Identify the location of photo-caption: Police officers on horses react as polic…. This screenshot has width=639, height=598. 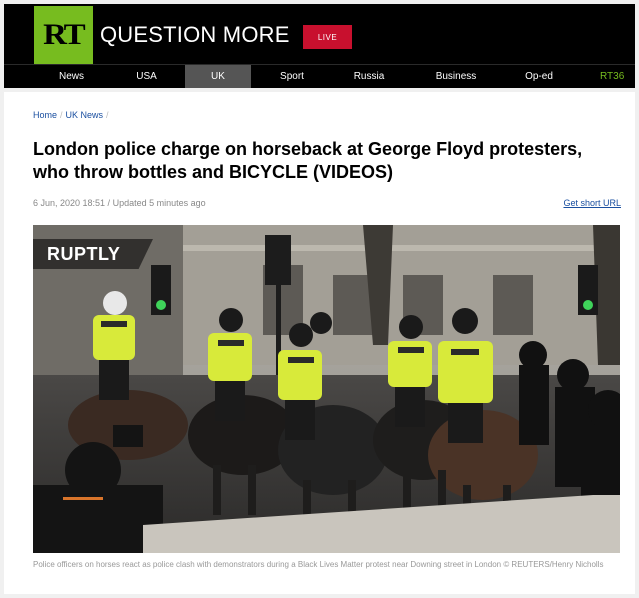
(318, 564).